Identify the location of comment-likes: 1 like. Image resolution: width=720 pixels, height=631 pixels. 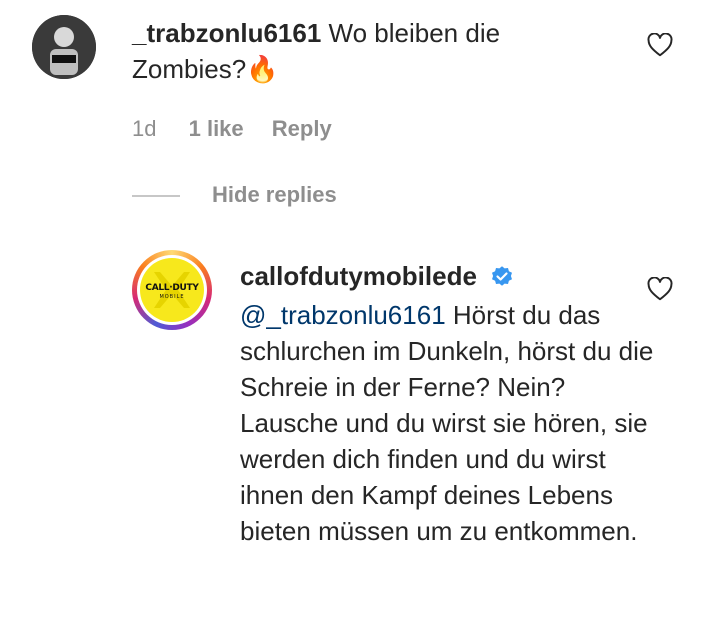
(216, 128).